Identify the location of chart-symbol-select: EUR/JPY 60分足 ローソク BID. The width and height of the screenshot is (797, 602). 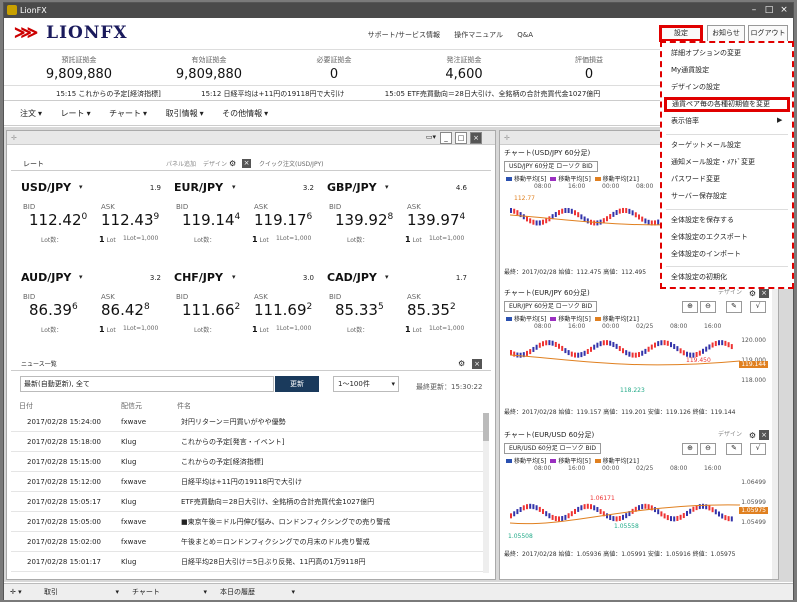
(551, 306).